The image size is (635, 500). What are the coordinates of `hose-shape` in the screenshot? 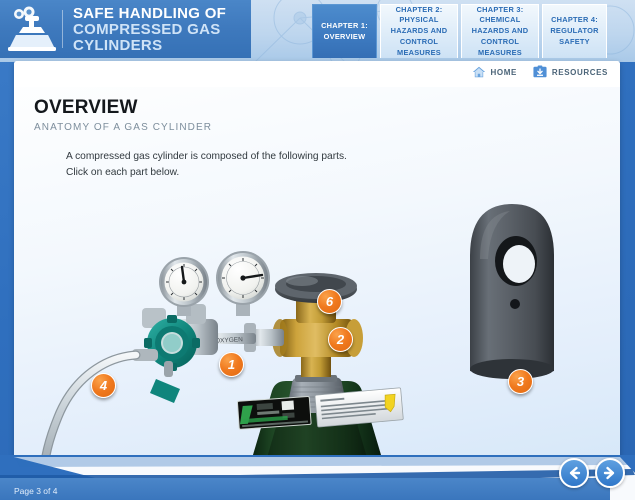 It's located at (90, 413).